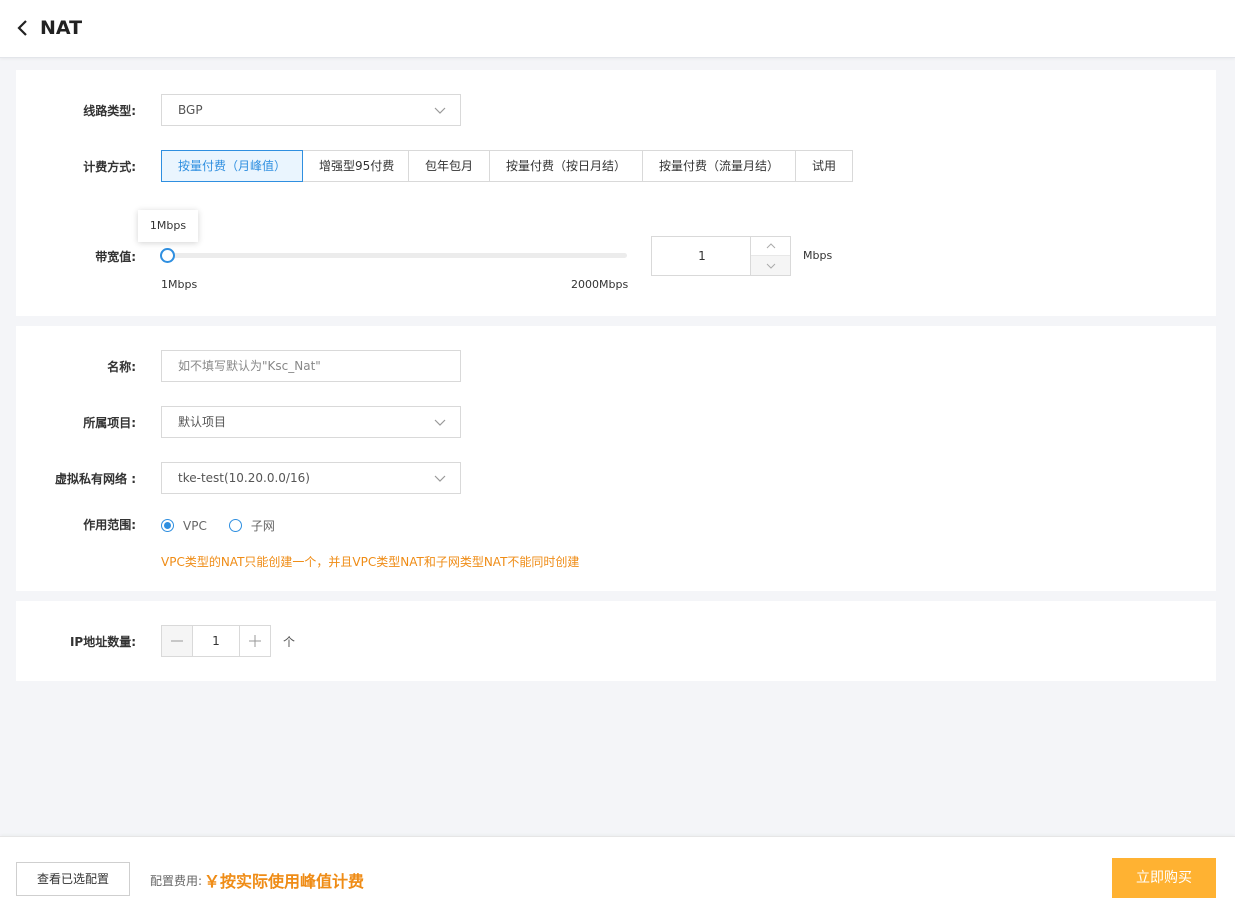 The width and height of the screenshot is (1235, 915). I want to click on project-select: 默认项目, so click(311, 422).